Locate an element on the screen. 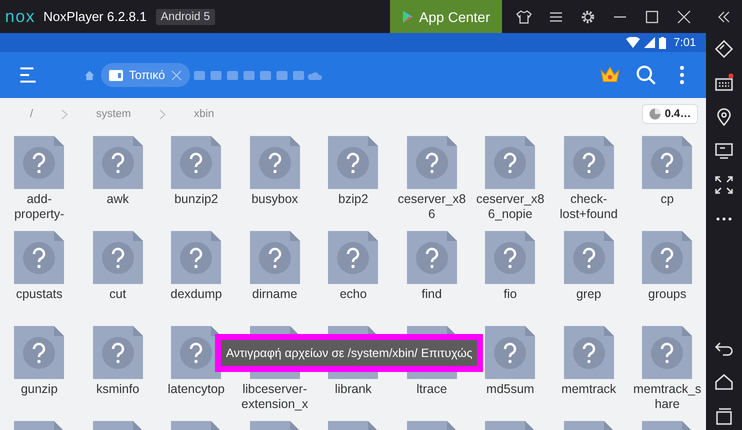  file-name: grep is located at coordinates (588, 294).